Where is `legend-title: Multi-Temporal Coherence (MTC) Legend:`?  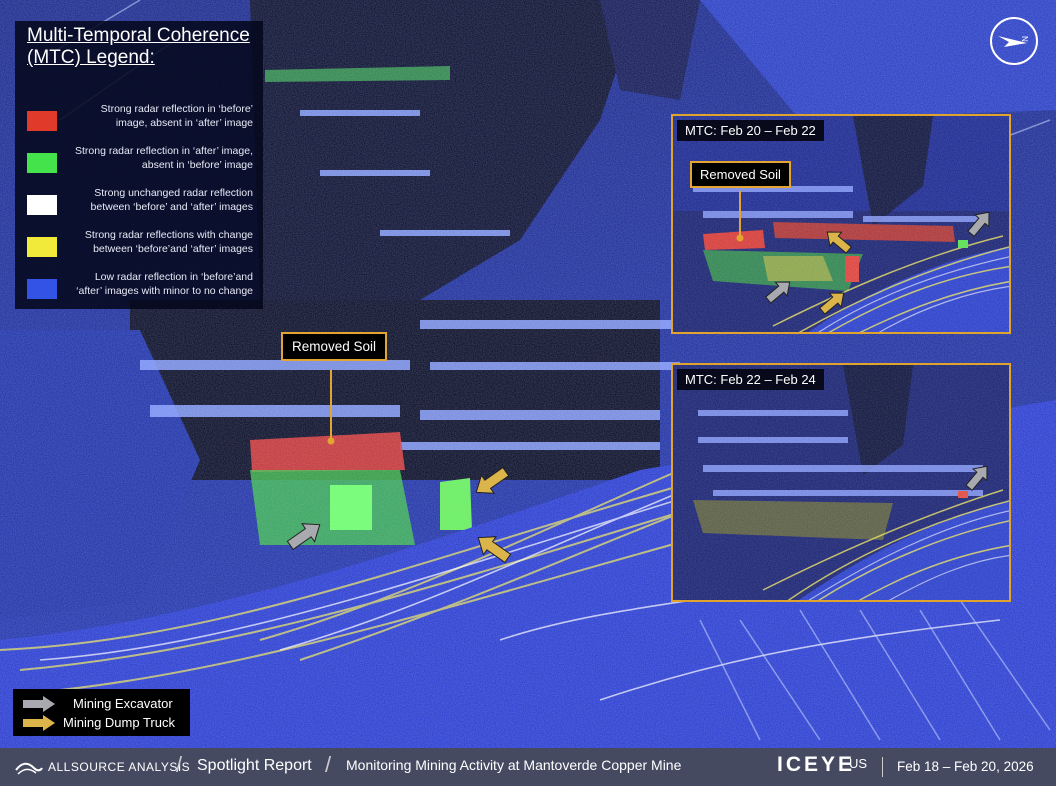 legend-title: Multi-Temporal Coherence (MTC) Legend: is located at coordinates (138, 46).